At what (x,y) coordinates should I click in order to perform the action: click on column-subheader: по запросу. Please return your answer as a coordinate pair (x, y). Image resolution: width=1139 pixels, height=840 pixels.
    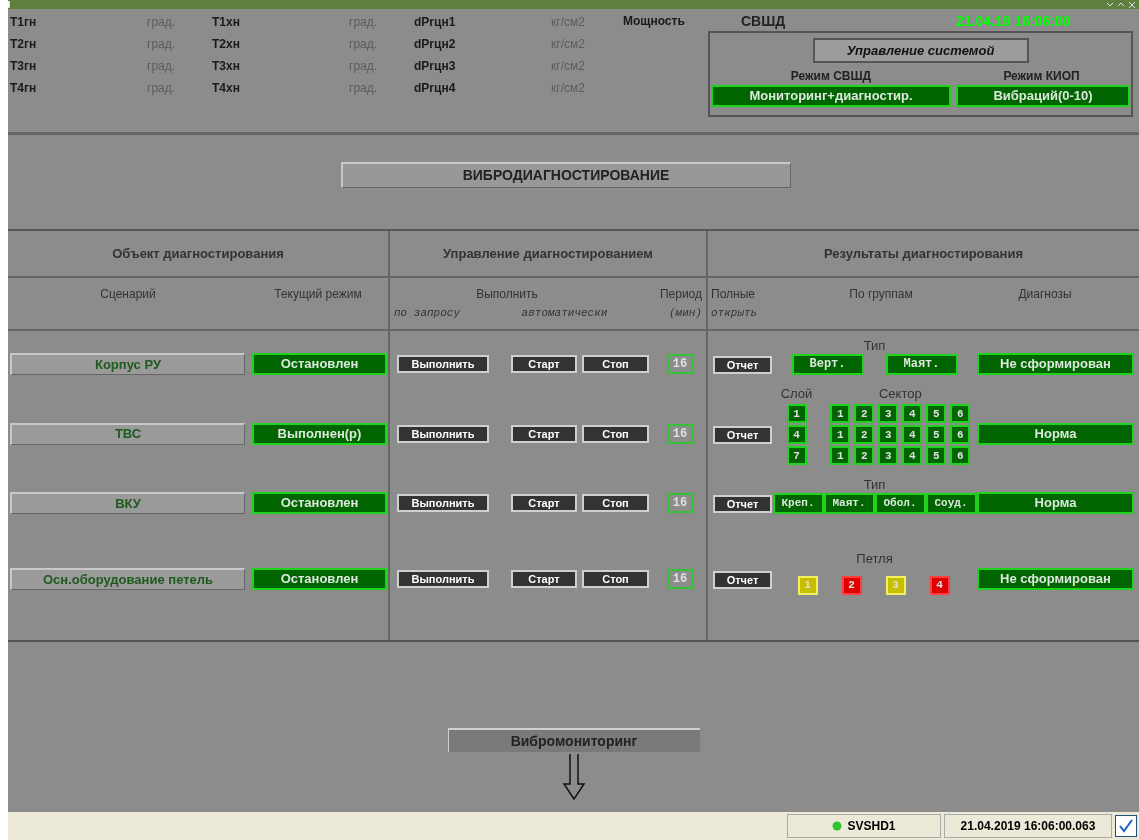
    Looking at the image, I should click on (427, 313).